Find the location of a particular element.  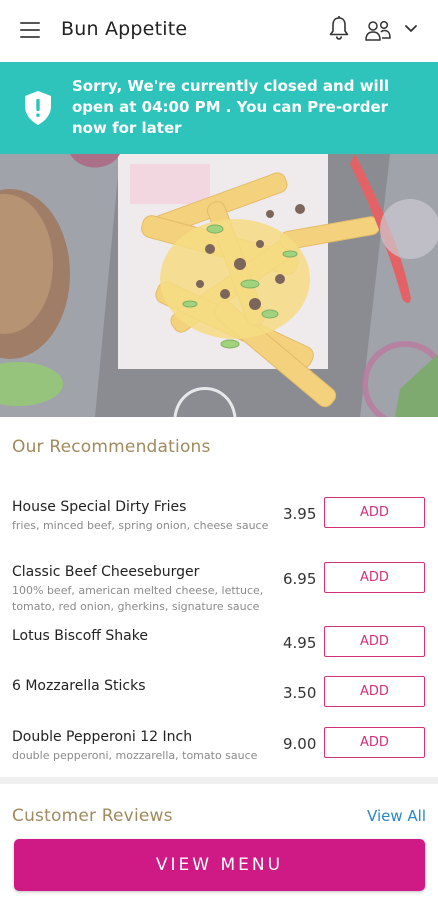

item-name: House Special Dirty Fries is located at coordinates (99, 507).